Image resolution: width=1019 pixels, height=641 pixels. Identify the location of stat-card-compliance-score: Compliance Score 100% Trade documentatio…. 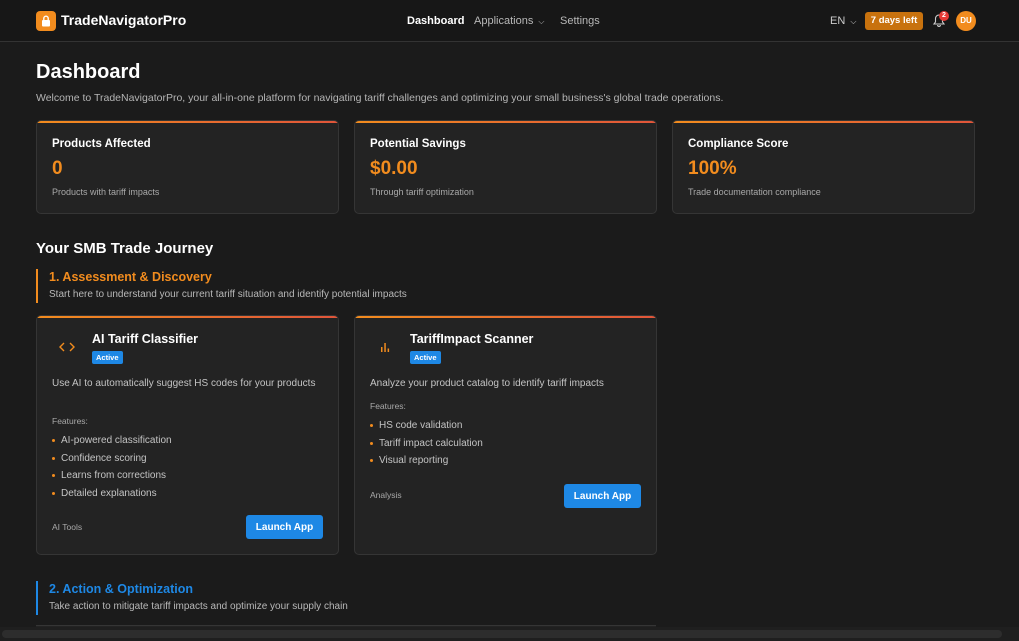
(823, 167).